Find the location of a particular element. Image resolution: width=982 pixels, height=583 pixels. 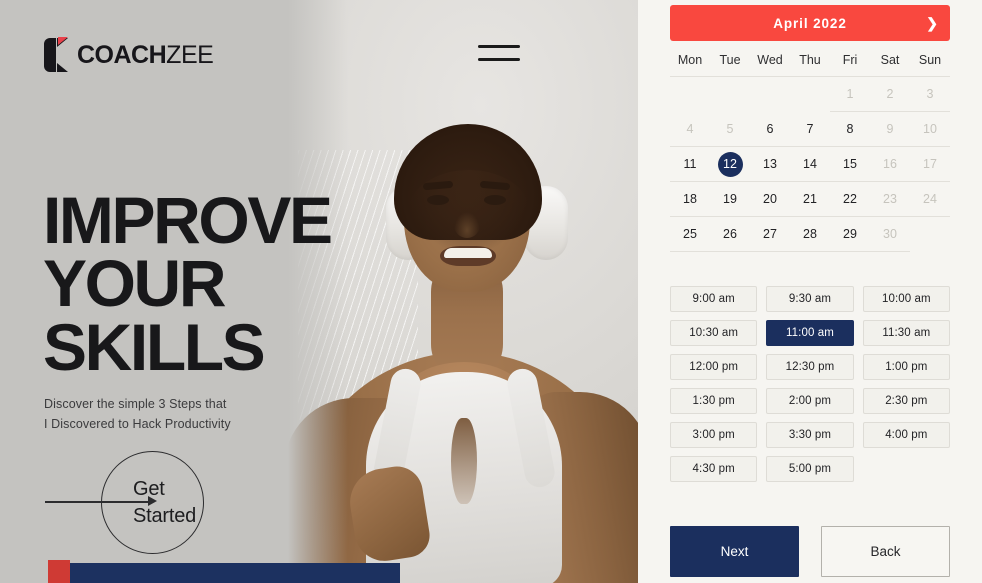

calendar-day: 18 is located at coordinates (690, 199).